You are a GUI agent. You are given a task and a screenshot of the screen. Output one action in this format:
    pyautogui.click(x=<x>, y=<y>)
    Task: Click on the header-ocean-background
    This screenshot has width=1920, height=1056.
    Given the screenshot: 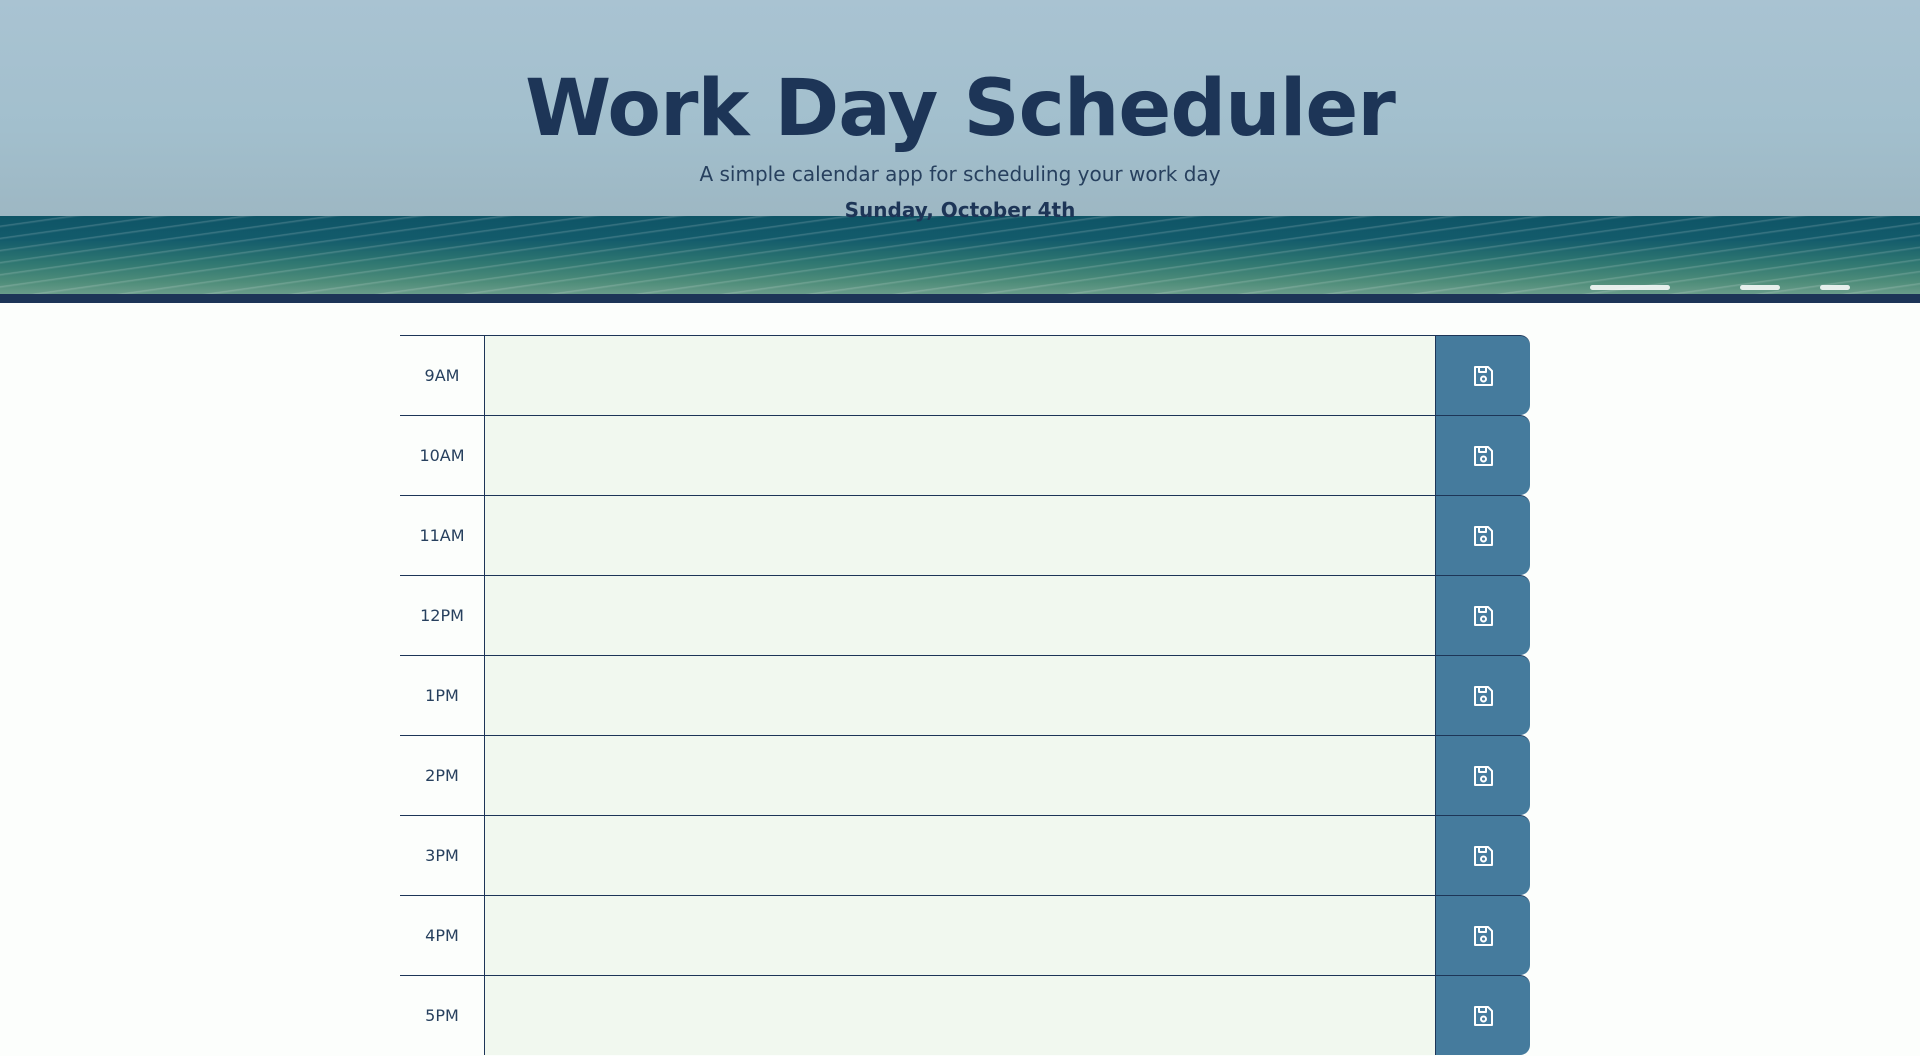 What is the action you would take?
    pyautogui.click(x=960, y=255)
    